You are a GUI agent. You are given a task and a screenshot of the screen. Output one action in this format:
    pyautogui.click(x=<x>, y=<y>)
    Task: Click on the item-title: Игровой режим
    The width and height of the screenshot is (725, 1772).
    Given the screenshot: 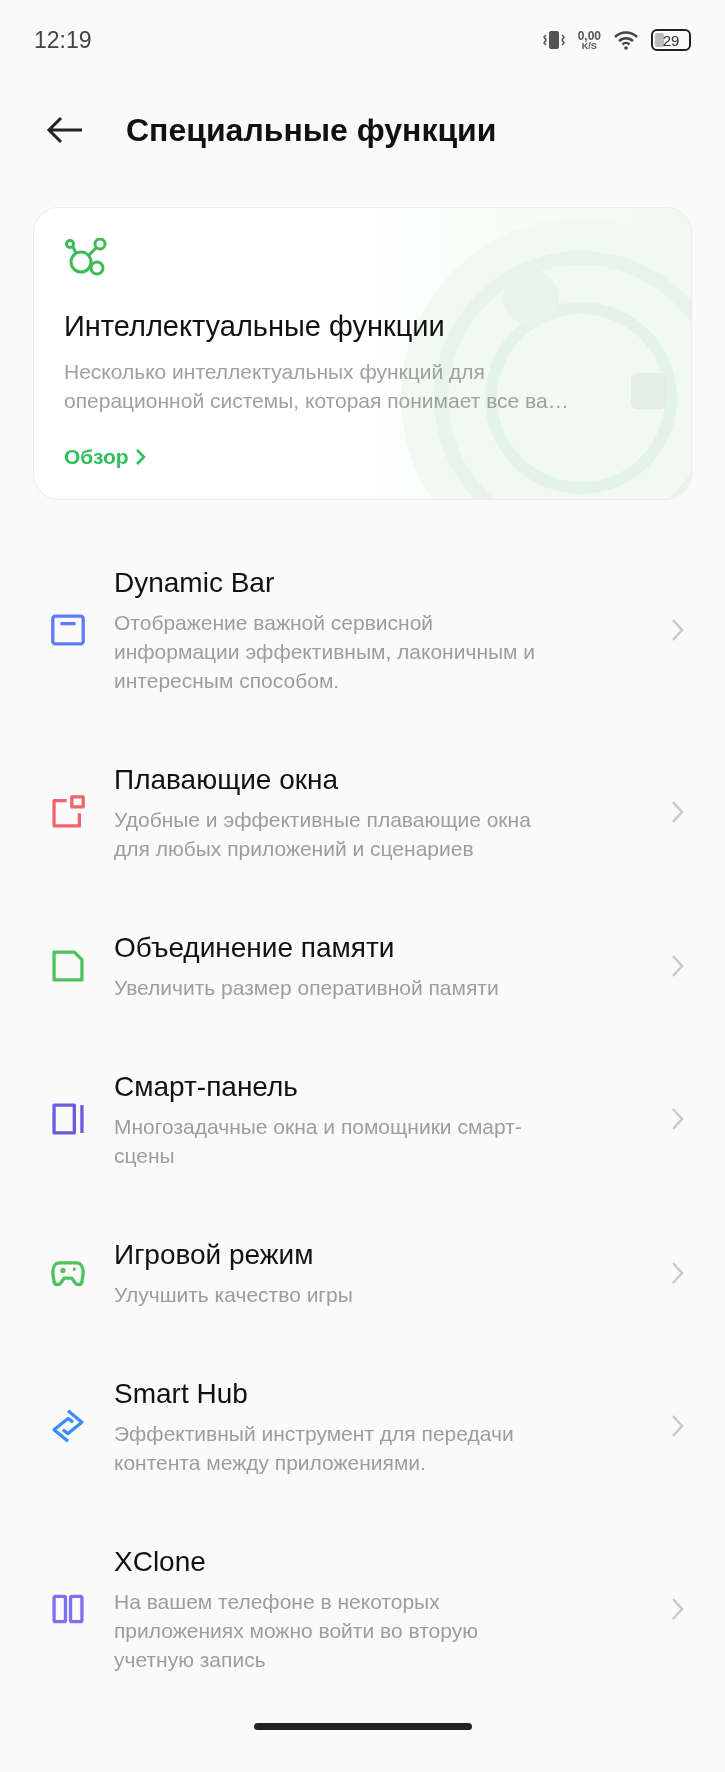 What is the action you would take?
    pyautogui.click(x=214, y=1255)
    